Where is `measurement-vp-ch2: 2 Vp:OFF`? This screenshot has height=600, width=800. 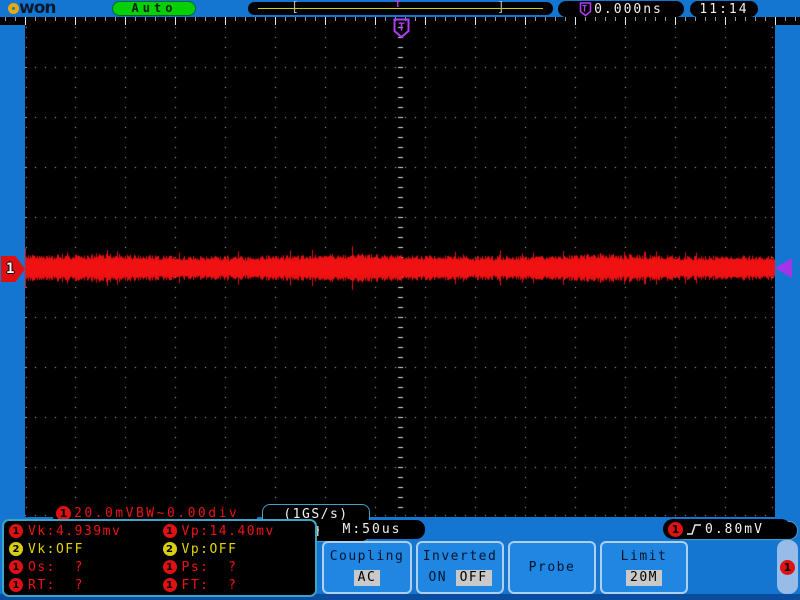
measurement-vp-ch2: 2 Vp:OFF is located at coordinates (237, 549).